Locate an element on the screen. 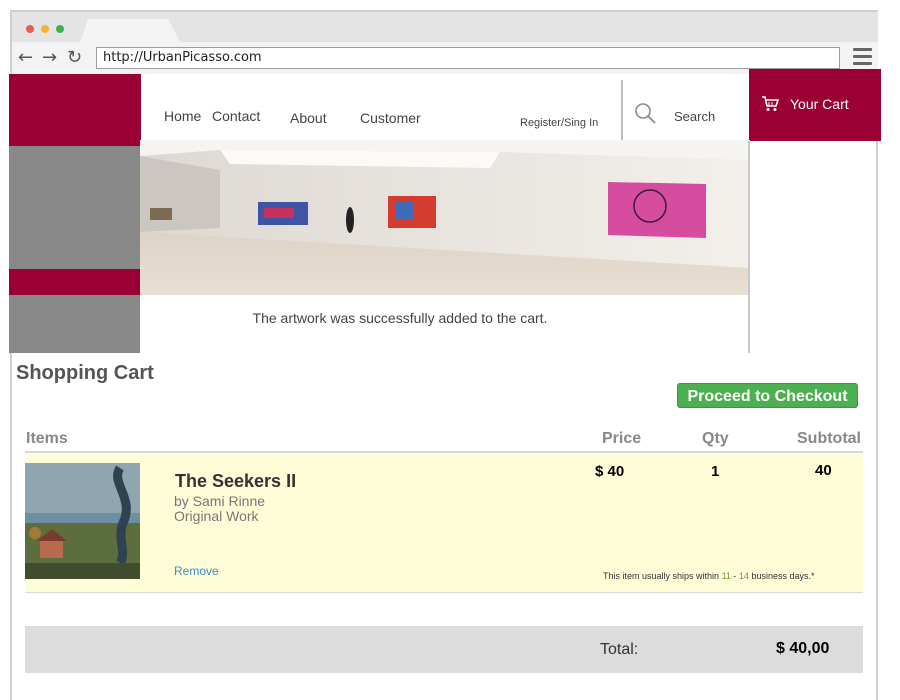  search-icon is located at coordinates (645, 113).